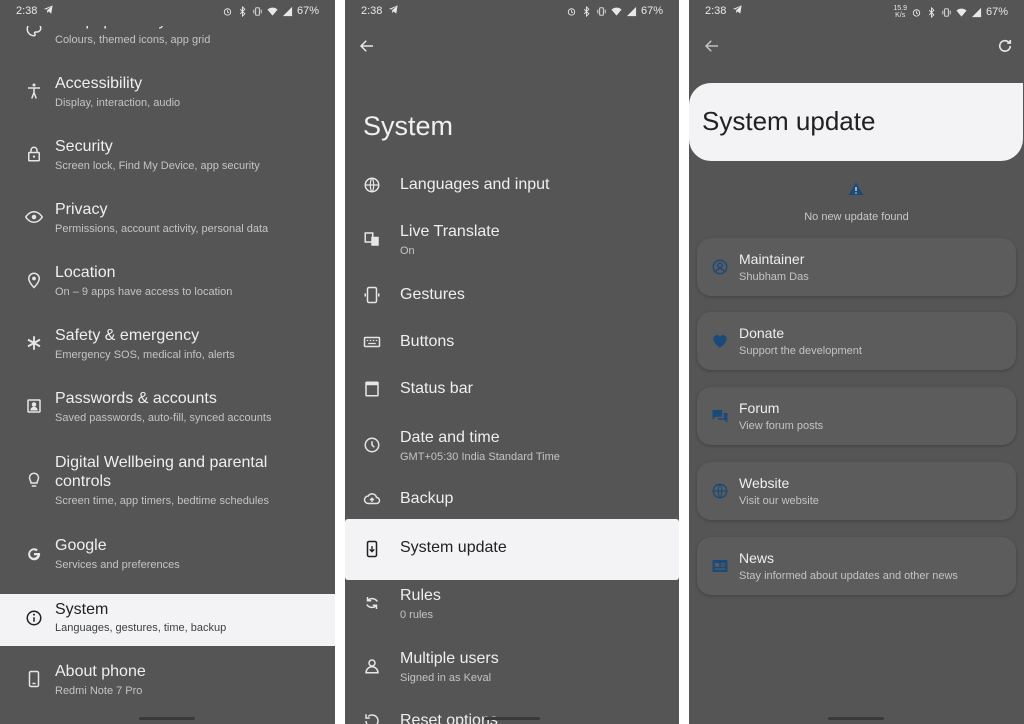 The width and height of the screenshot is (1024, 724). Describe the element at coordinates (762, 333) in the screenshot. I see `card-title: Donate` at that location.